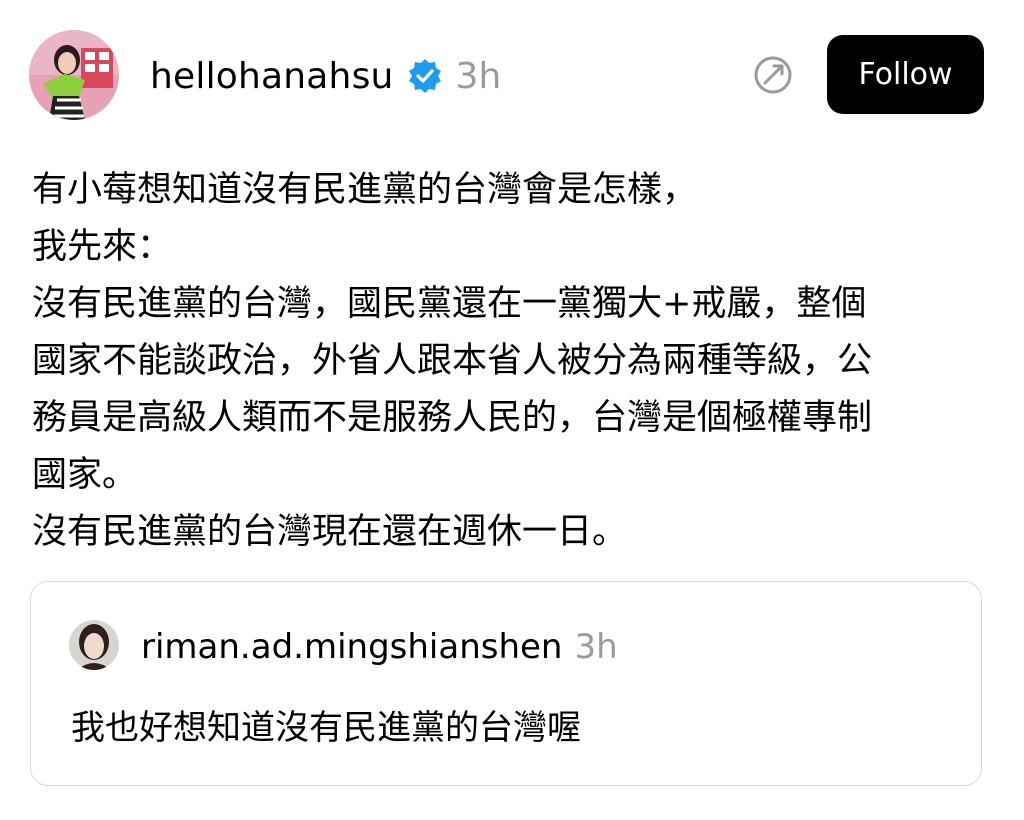  Describe the element at coordinates (452, 361) in the screenshot. I see `post-text-line: 國家不能談政治，外省人跟本省人被分為兩種等級，公` at that location.